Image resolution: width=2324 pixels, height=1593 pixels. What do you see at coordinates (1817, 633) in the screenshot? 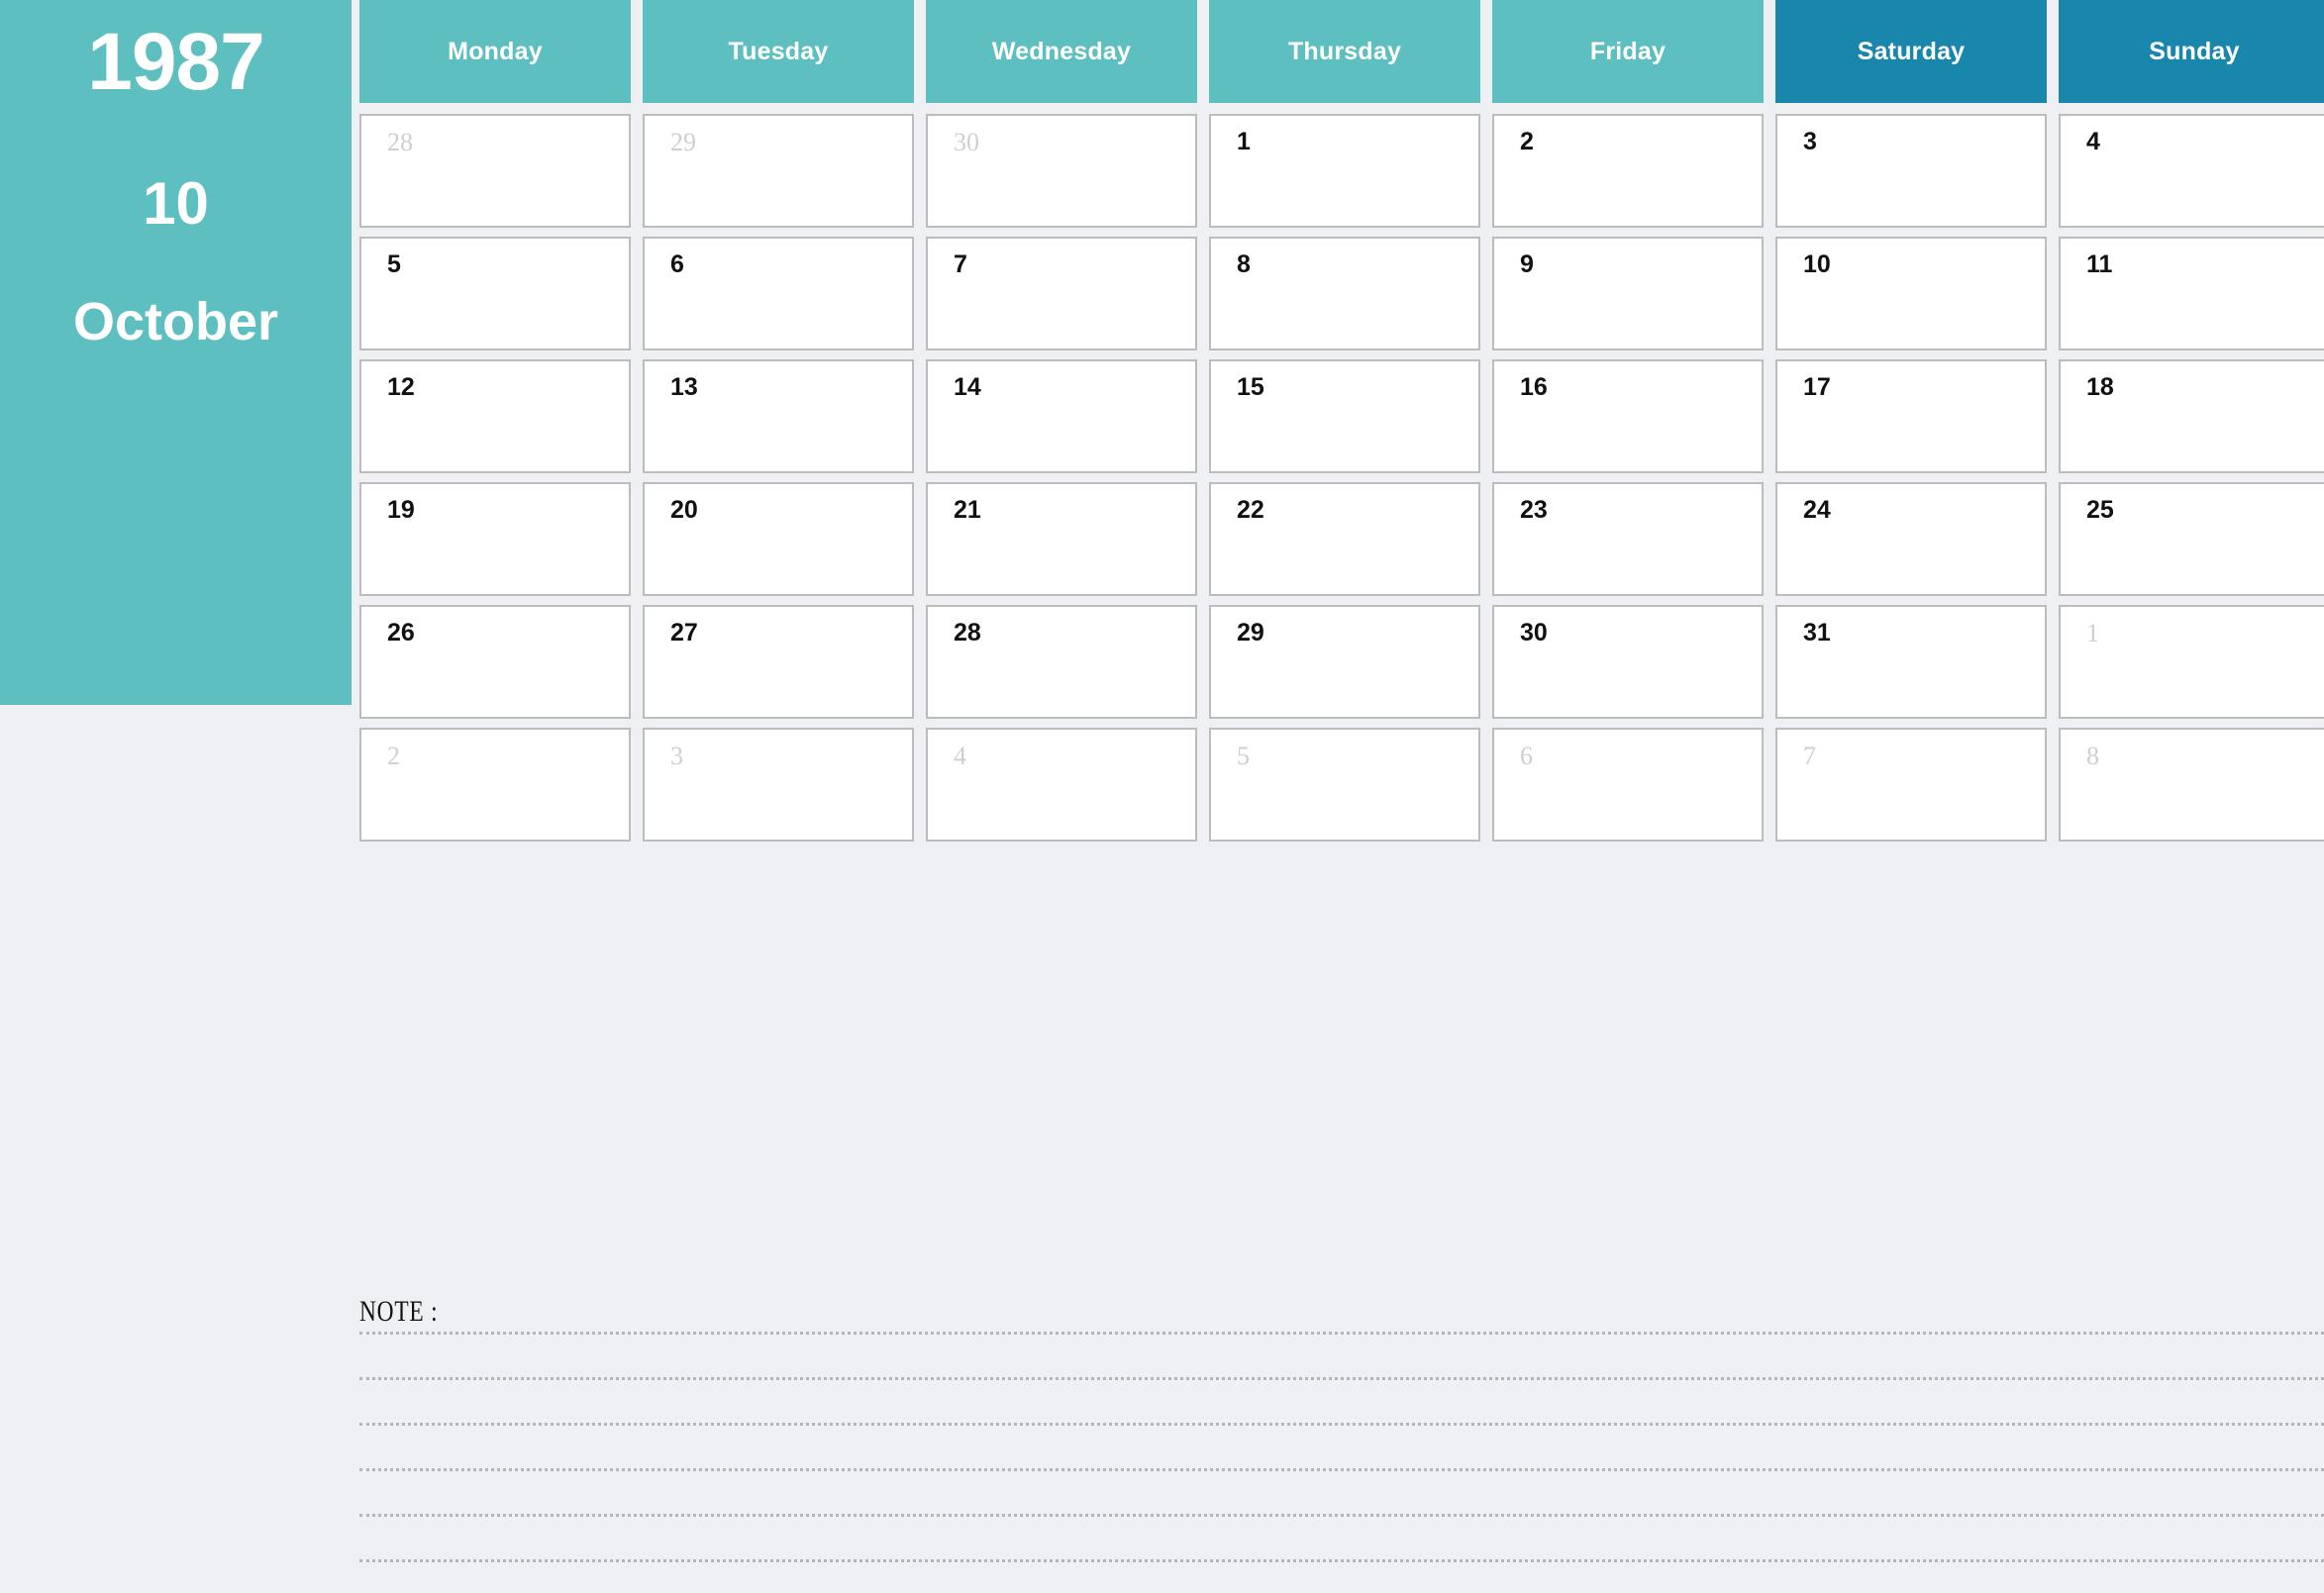
I see `day-number: 31` at bounding box center [1817, 633].